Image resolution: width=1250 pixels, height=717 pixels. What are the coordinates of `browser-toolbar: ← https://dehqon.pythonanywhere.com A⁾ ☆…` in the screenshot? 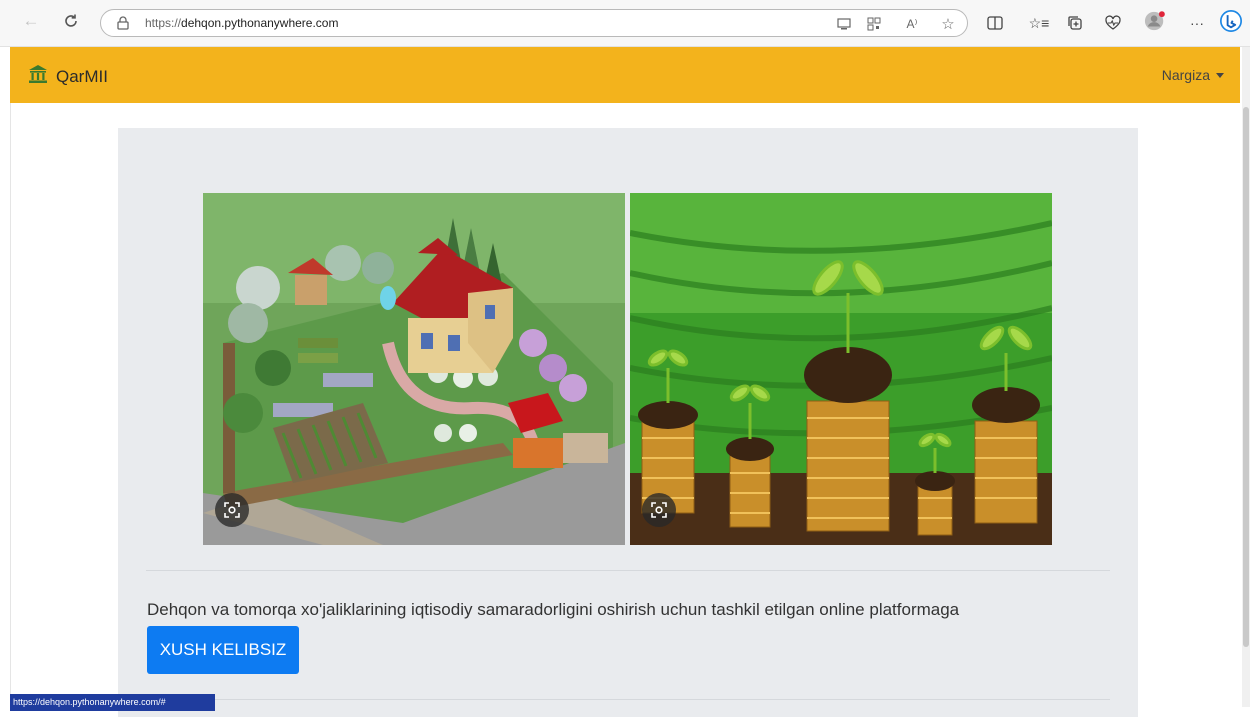 It's located at (625, 23).